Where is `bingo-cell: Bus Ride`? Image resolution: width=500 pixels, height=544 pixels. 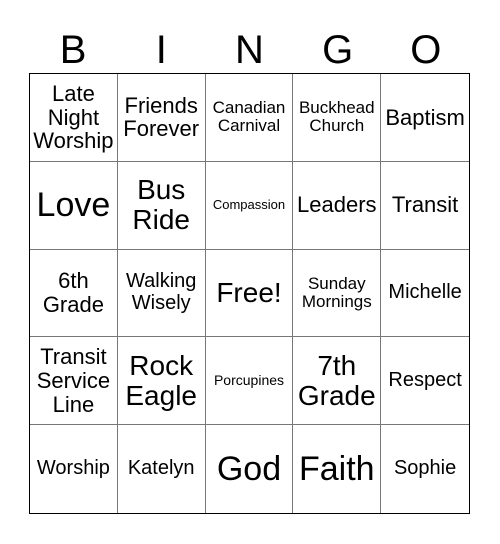
bingo-cell: Bus Ride is located at coordinates (161, 205).